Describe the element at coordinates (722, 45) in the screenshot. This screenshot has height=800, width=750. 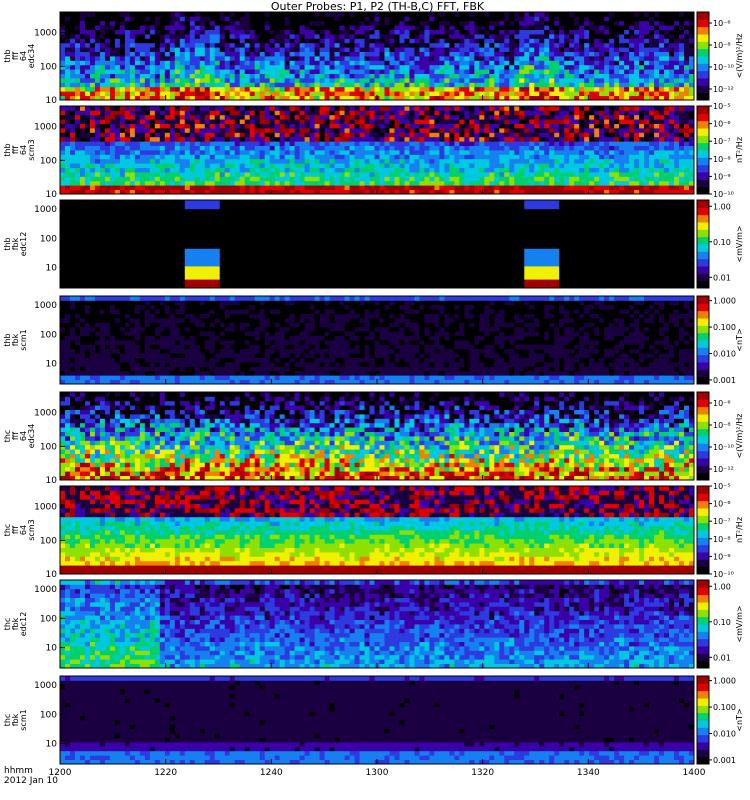
I see `colorbar-tick-label: 10⁻⁸` at that location.